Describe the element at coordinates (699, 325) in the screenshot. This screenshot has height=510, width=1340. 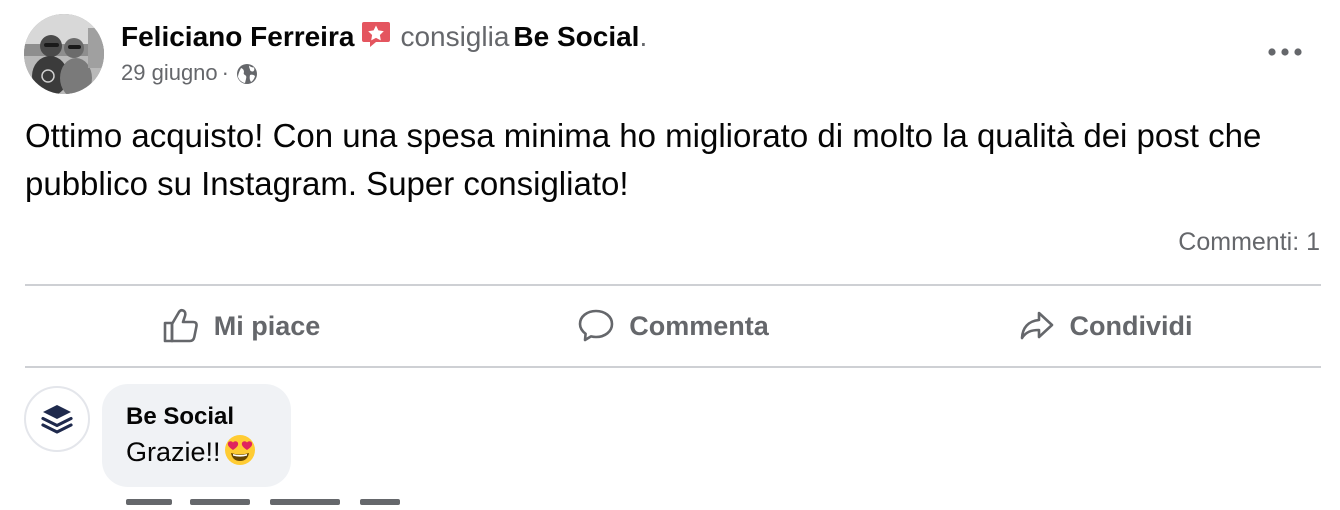
I see `comment-label: Commenta` at that location.